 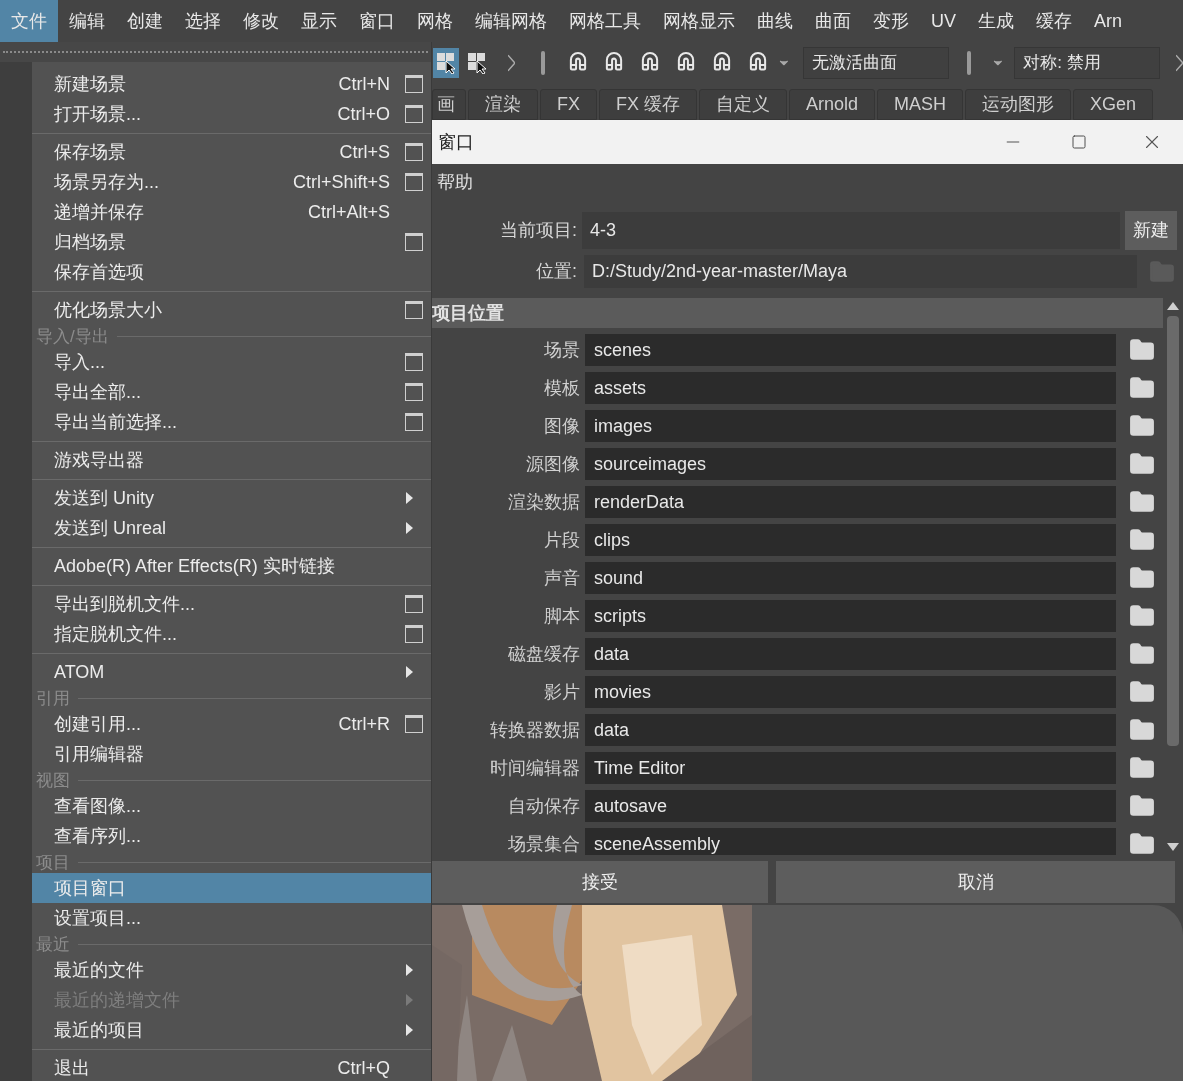 What do you see at coordinates (996, 21) in the screenshot?
I see `menu-bar-item: 生成` at bounding box center [996, 21].